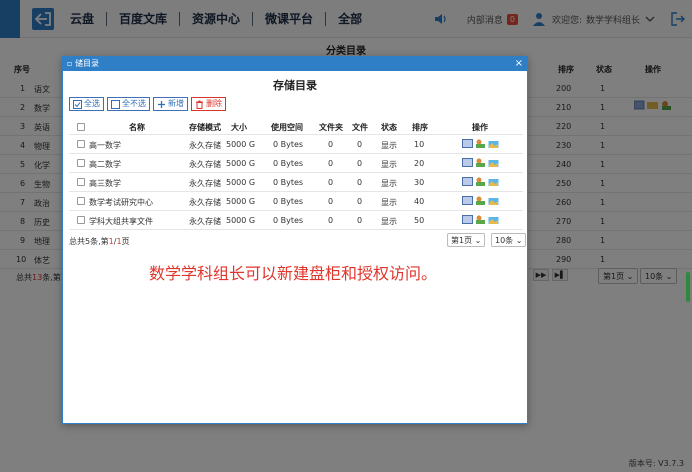 The height and width of the screenshot is (472, 692). What do you see at coordinates (419, 163) in the screenshot?
I see `row-sort: 20` at bounding box center [419, 163].